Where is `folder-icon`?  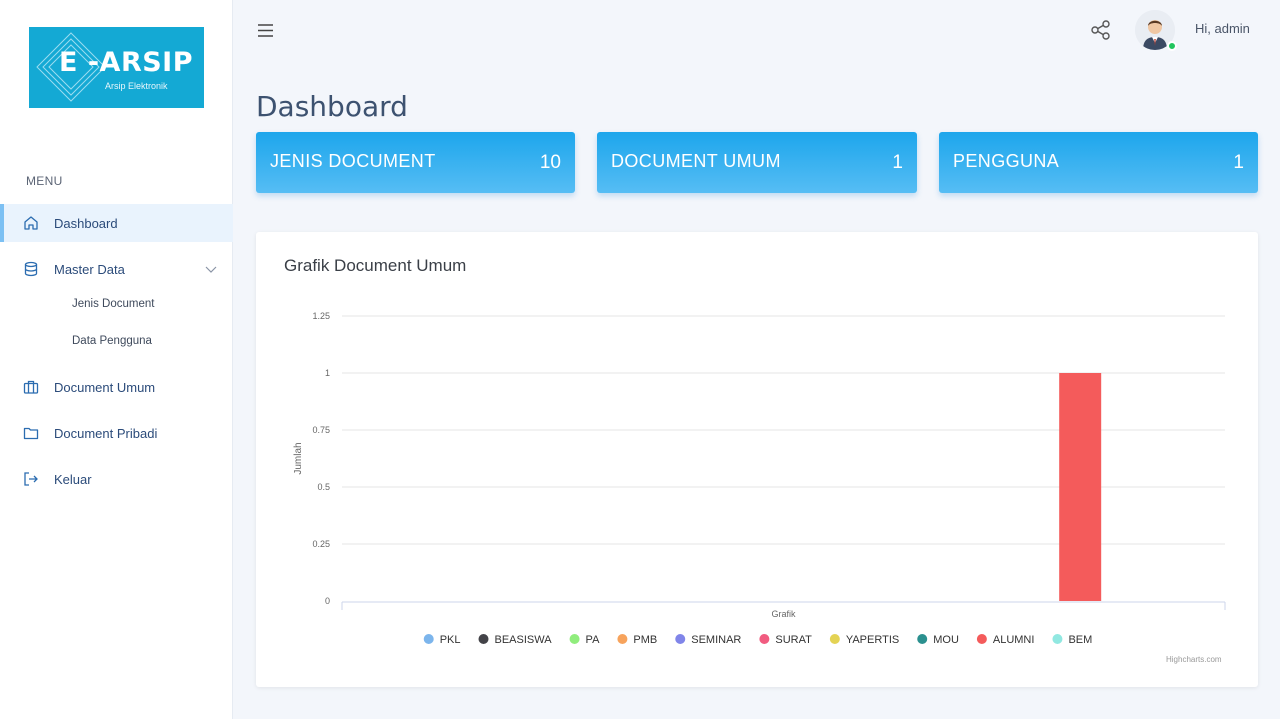
folder-icon is located at coordinates (31, 433).